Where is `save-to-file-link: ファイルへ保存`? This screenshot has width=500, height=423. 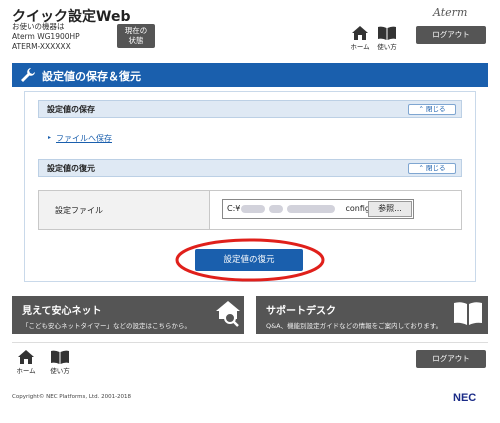
save-to-file-link: ファイルへ保存 is located at coordinates (84, 138).